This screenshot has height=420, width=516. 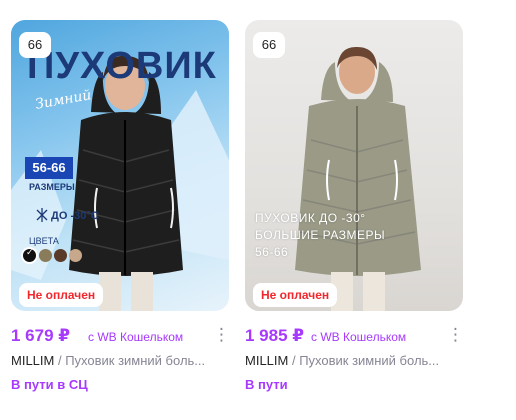 I want to click on promo-size: 56-66, so click(x=49, y=168).